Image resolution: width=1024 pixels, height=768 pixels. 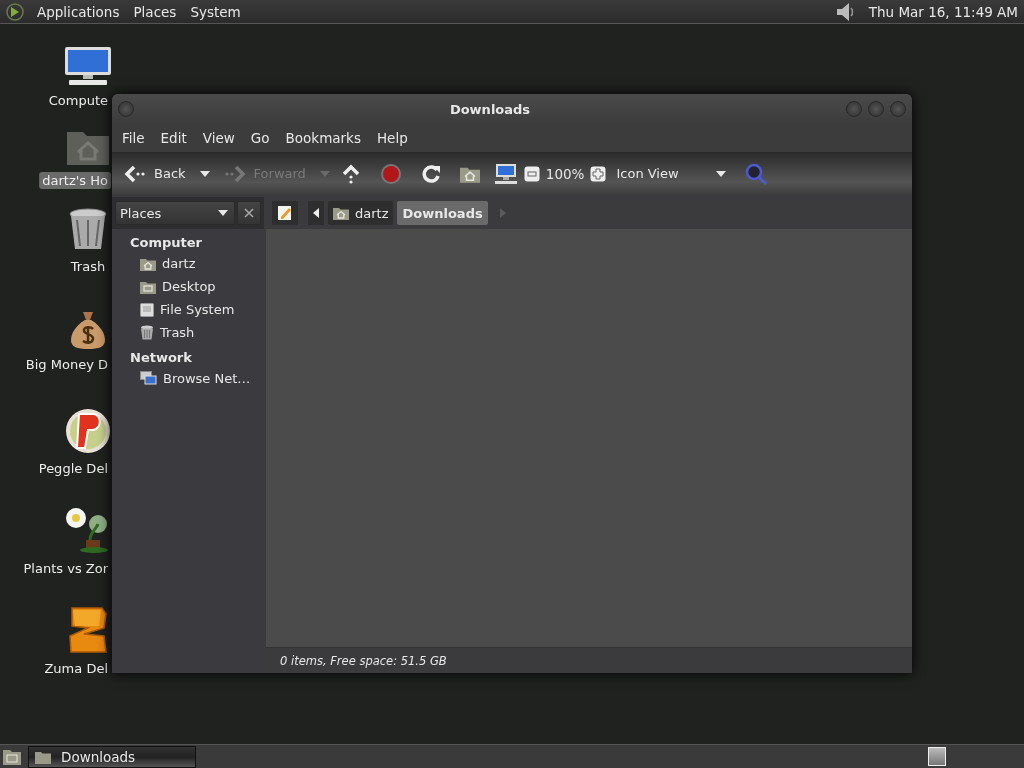 What do you see at coordinates (218, 138) in the screenshot?
I see `menu-item: View` at bounding box center [218, 138].